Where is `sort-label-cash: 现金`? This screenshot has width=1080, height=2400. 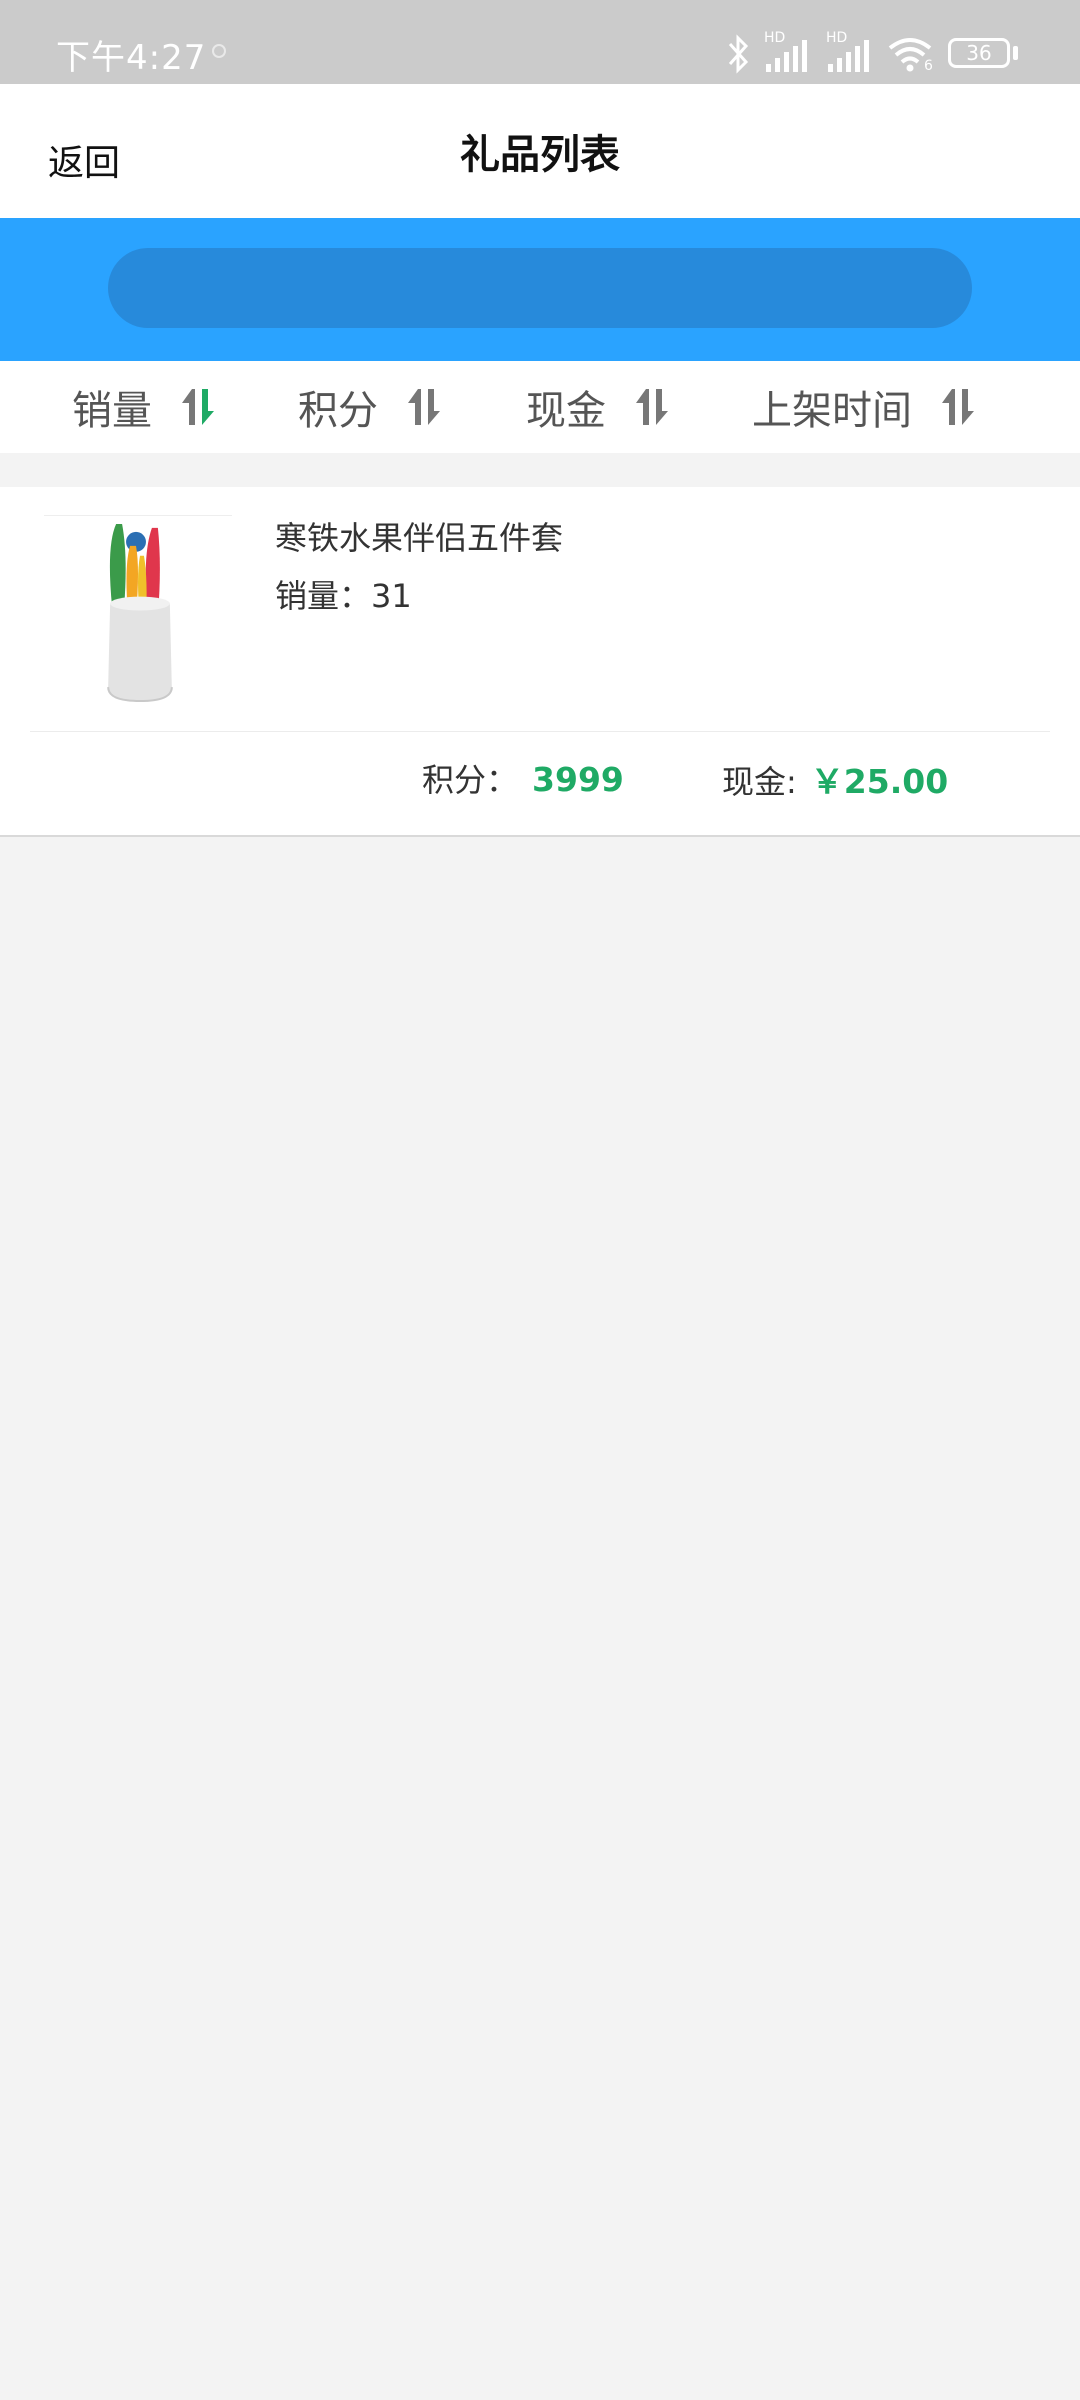 sort-label-cash: 现金 is located at coordinates (566, 411).